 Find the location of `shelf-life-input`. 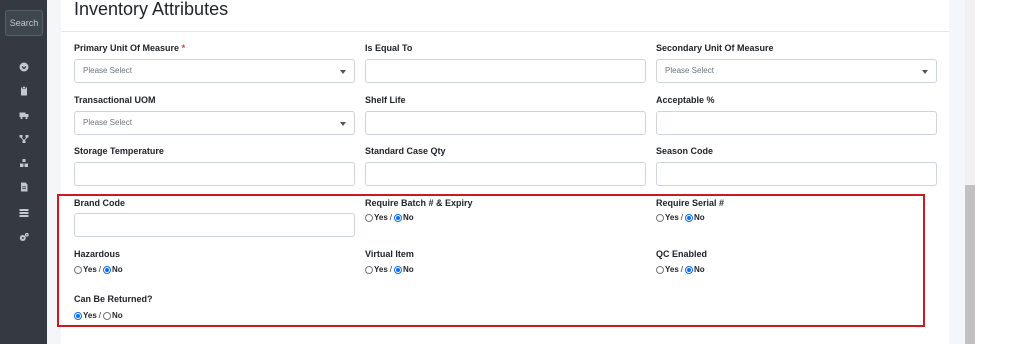

shelf-life-input is located at coordinates (505, 123).